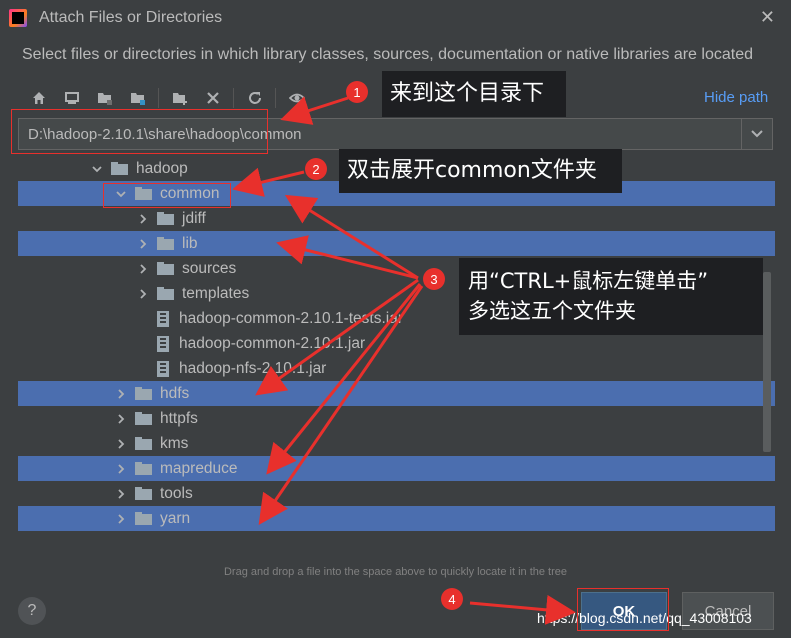 The height and width of the screenshot is (638, 791). Describe the element at coordinates (736, 97) in the screenshot. I see `hide-path-link: Hide path` at that location.